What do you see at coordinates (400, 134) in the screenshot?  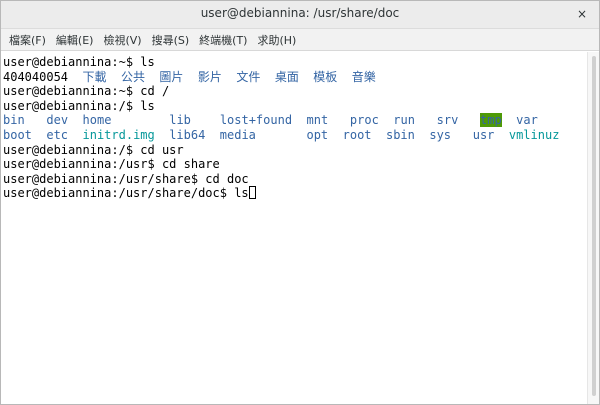 I see `ls-dir-entry: sbin` at bounding box center [400, 134].